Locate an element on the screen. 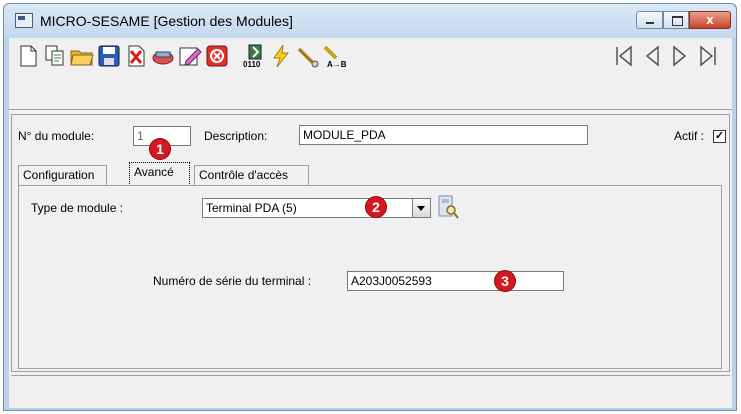  new-icon is located at coordinates (28, 56).